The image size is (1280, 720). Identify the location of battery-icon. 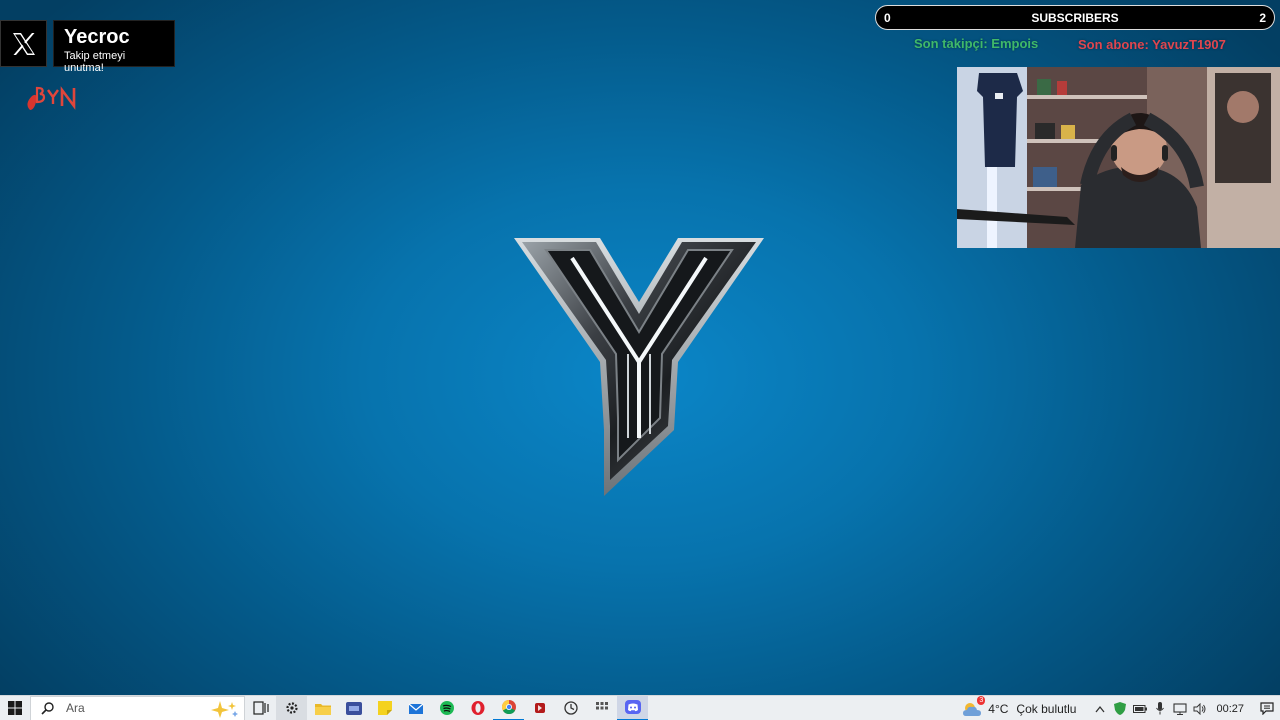
(1140, 708).